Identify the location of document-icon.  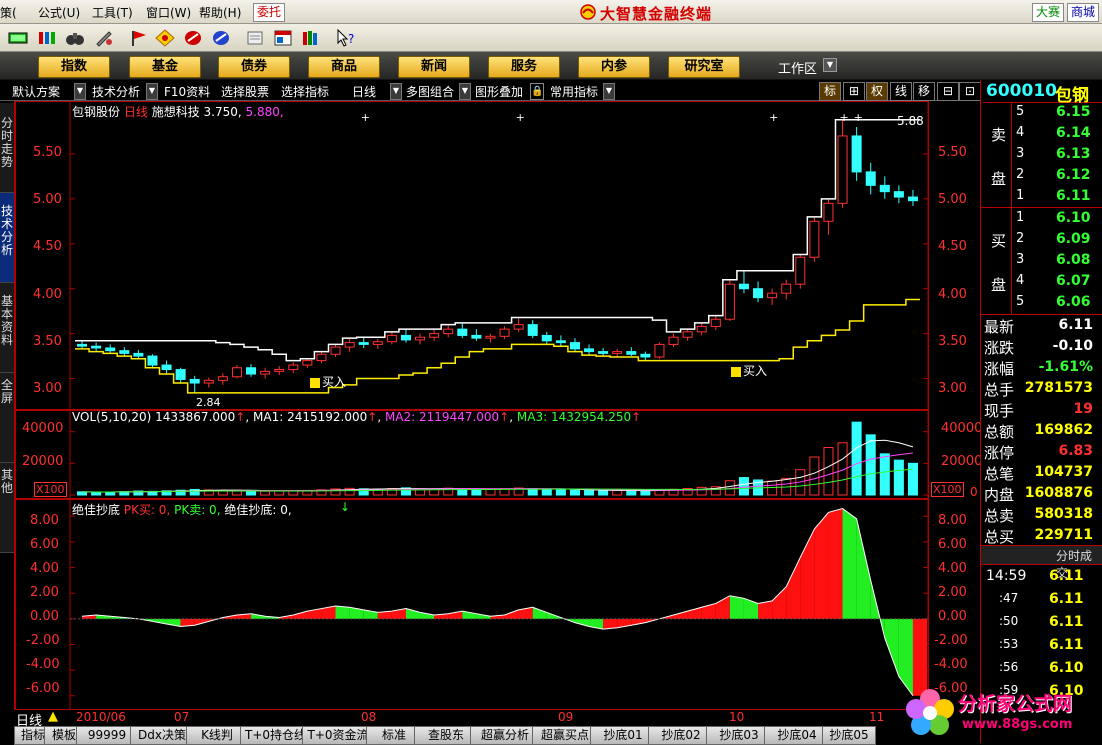
(255, 38).